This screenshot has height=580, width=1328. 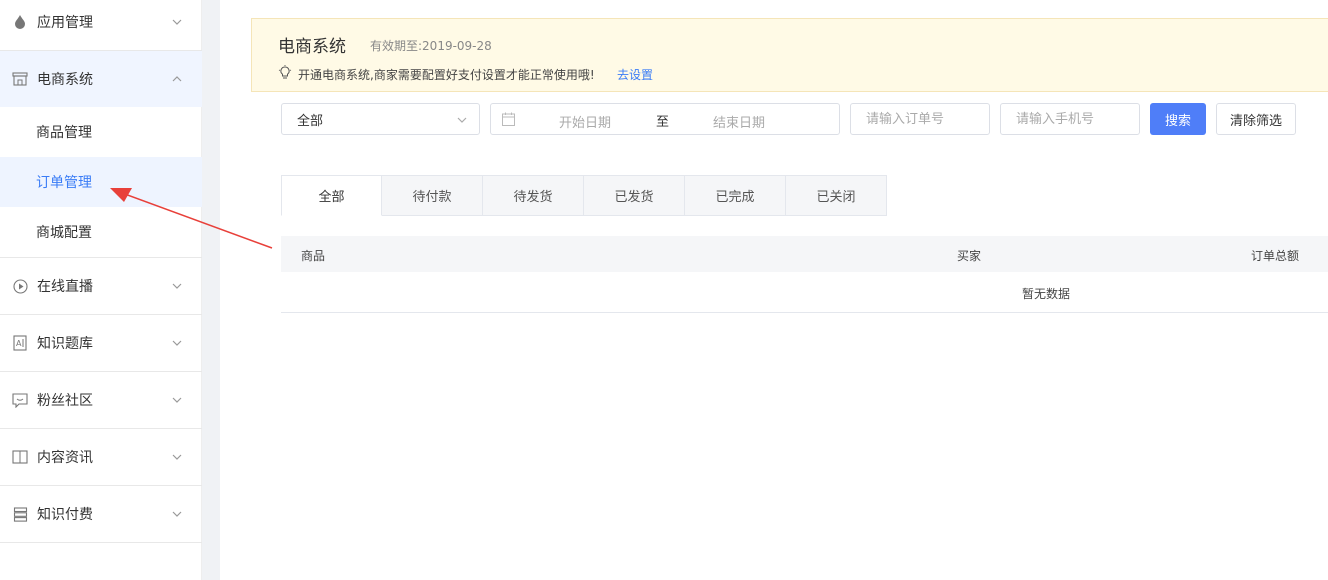 What do you see at coordinates (285, 72) in the screenshot?
I see `lightbulb-icon` at bounding box center [285, 72].